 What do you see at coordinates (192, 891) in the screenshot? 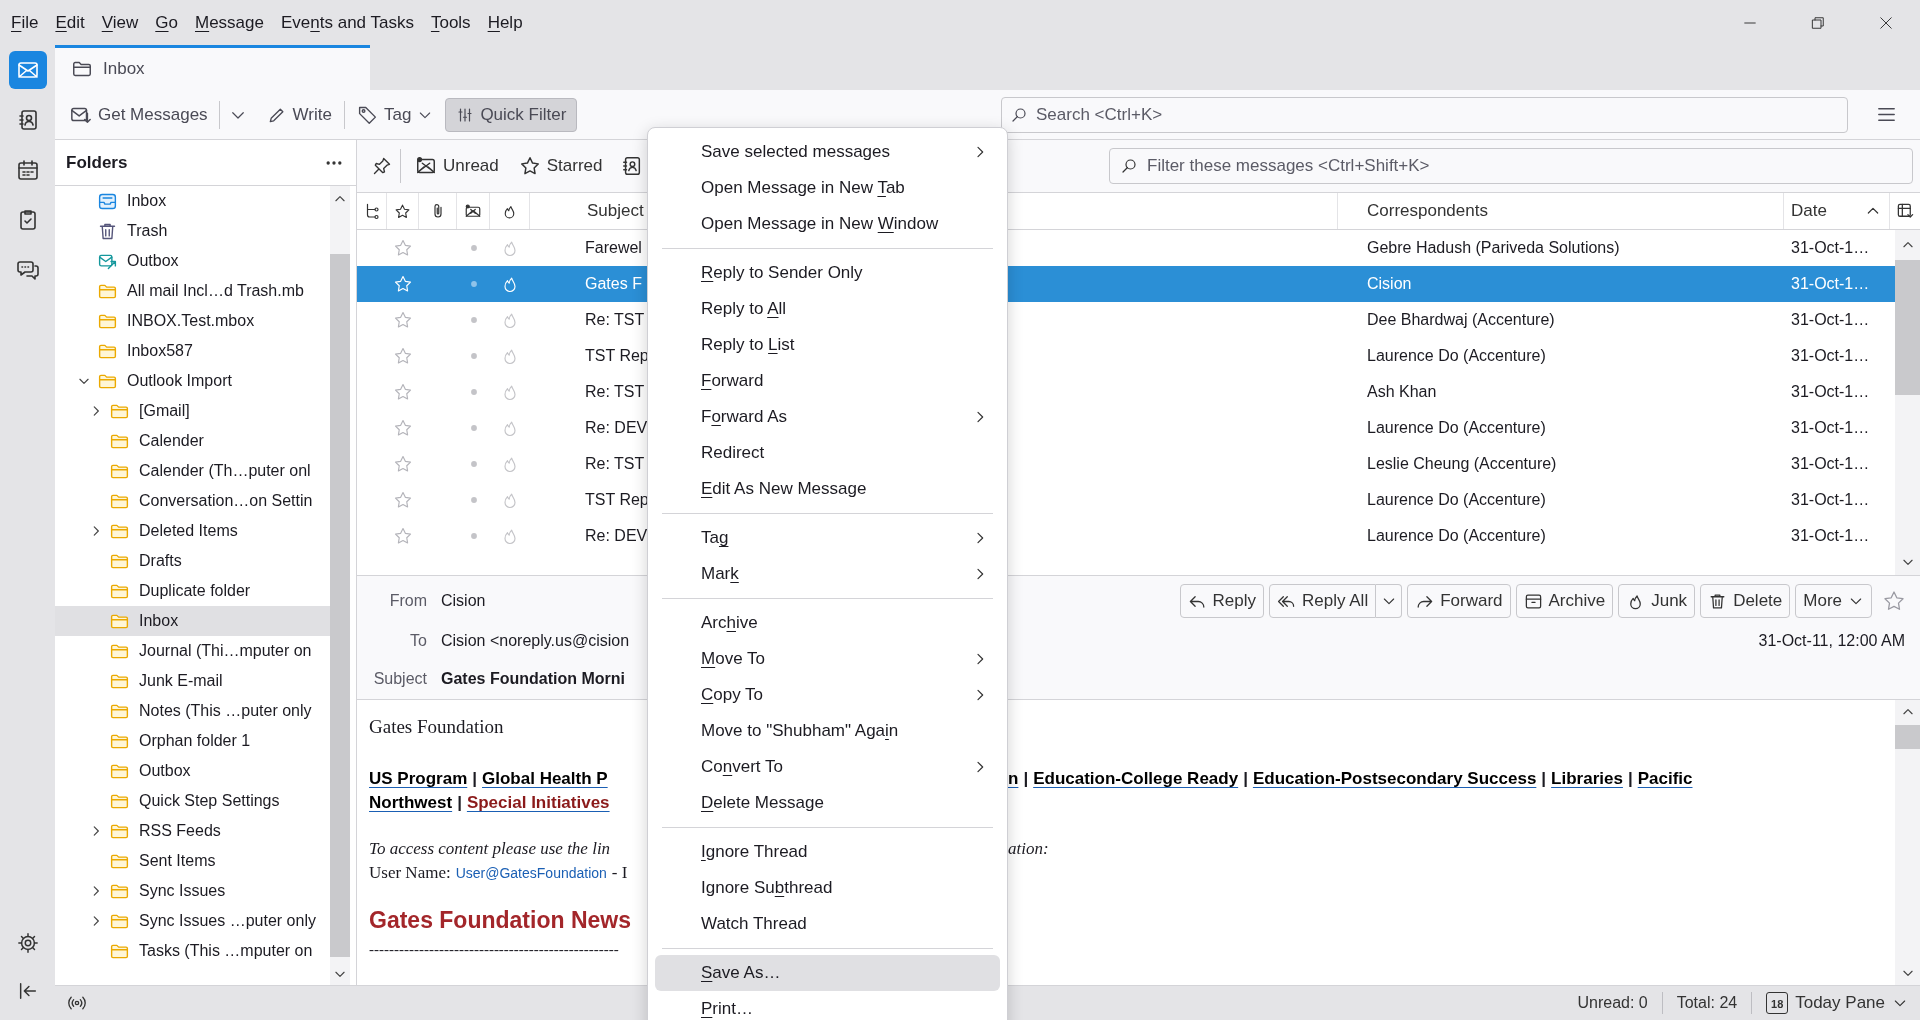
I see `folder-item: Sync Issues` at bounding box center [192, 891].